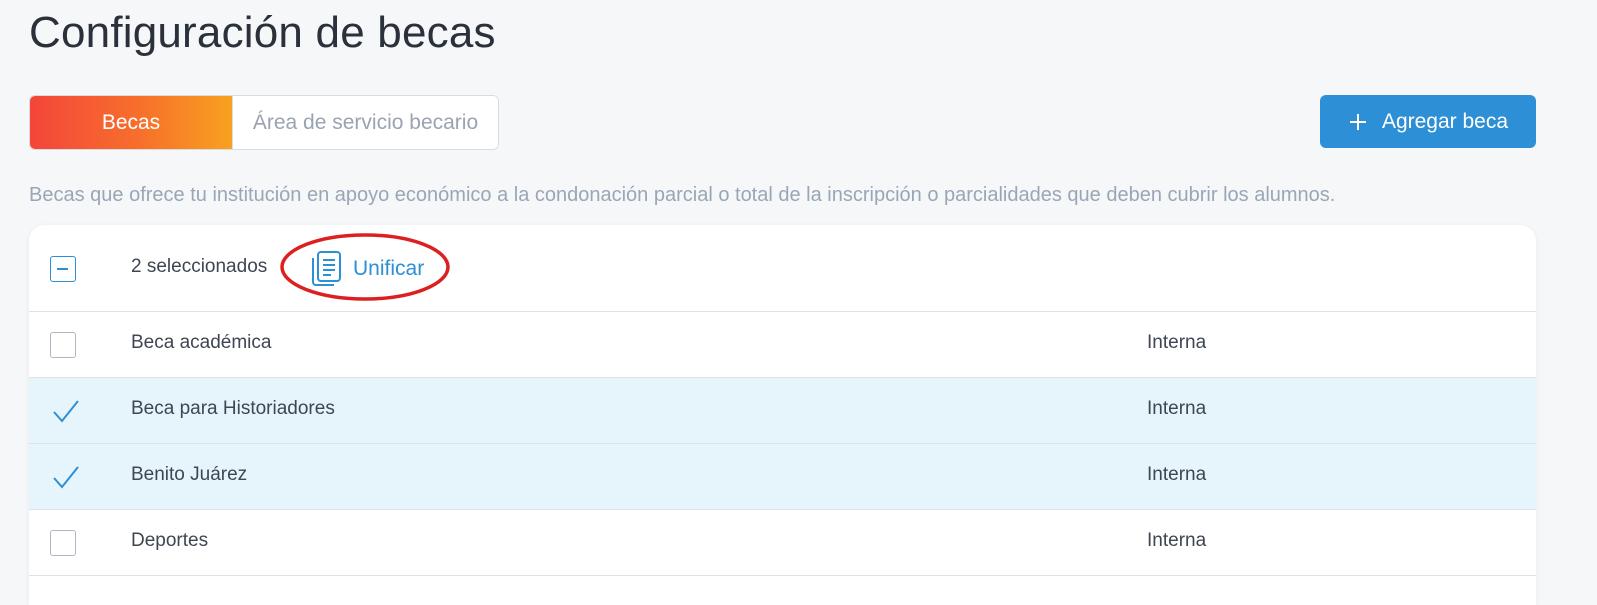 The height and width of the screenshot is (605, 1597). Describe the element at coordinates (1445, 121) in the screenshot. I see `add-scholarship-label: Agregar beca` at that location.